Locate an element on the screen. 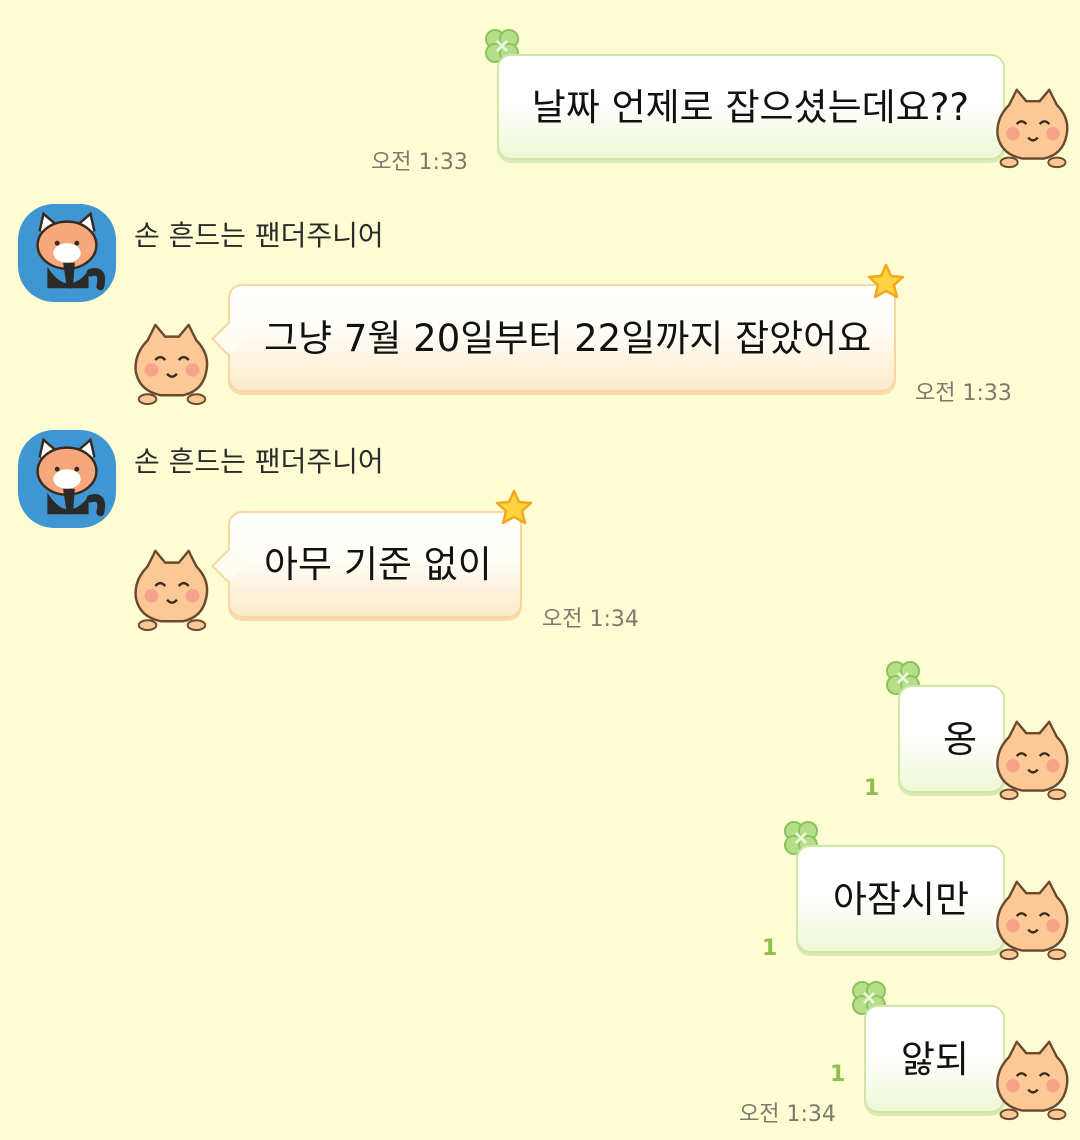 This screenshot has height=1140, width=1080. message-text: 옹 is located at coordinates (959, 739).